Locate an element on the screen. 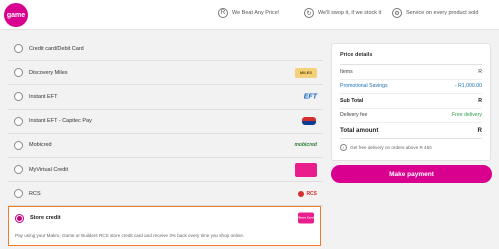  promise-price: R We Beat Any Price! is located at coordinates (248, 13).